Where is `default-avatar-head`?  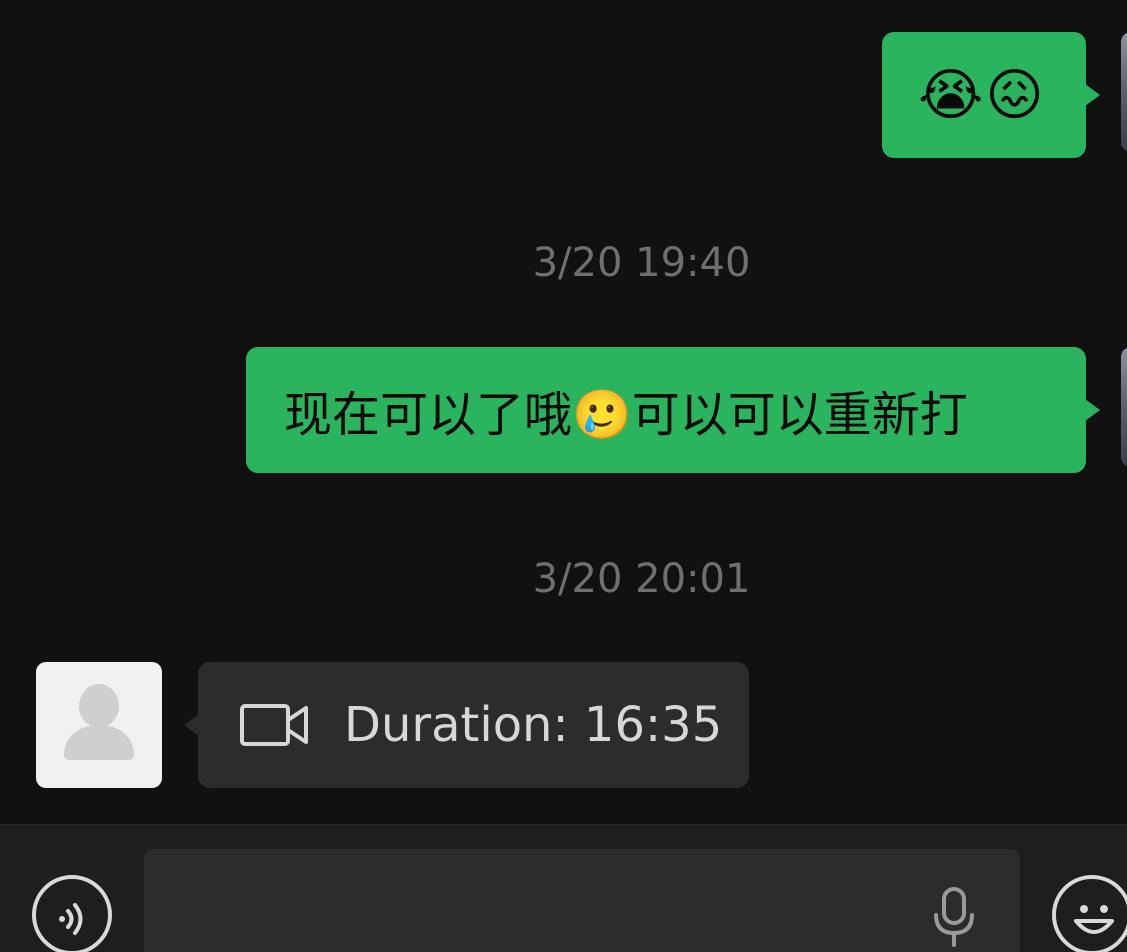 default-avatar-head is located at coordinates (99, 706).